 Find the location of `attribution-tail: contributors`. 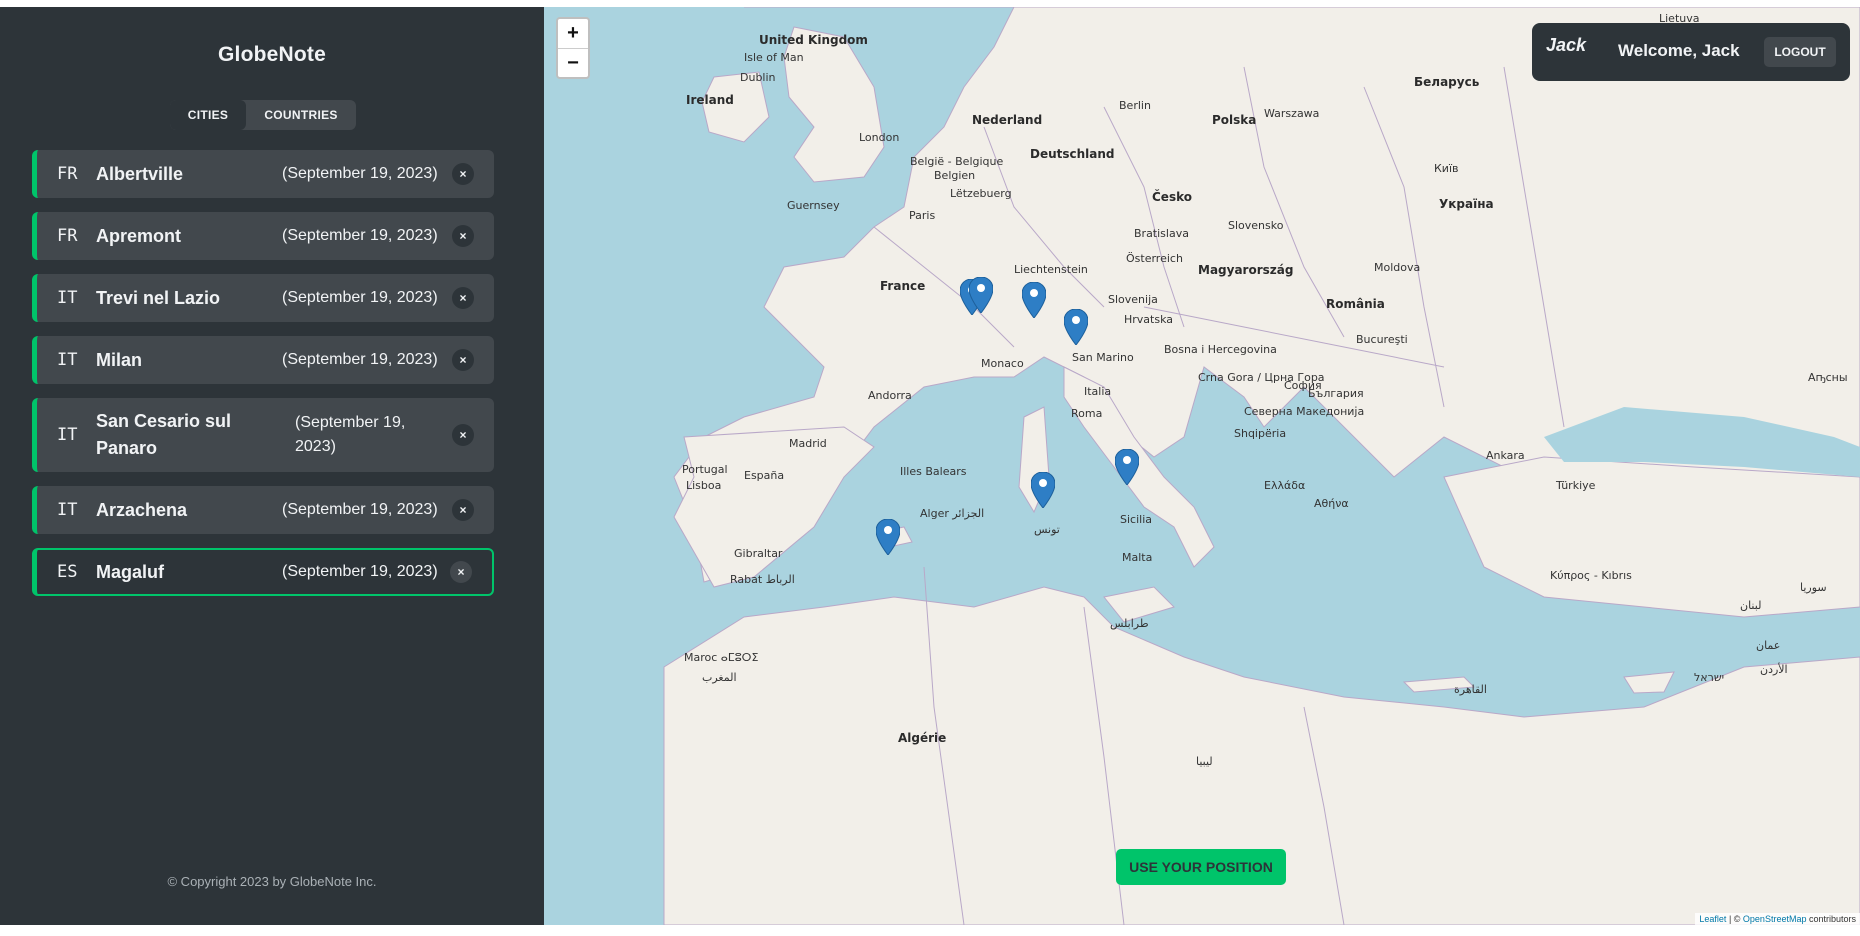

attribution-tail: contributors is located at coordinates (1831, 919).